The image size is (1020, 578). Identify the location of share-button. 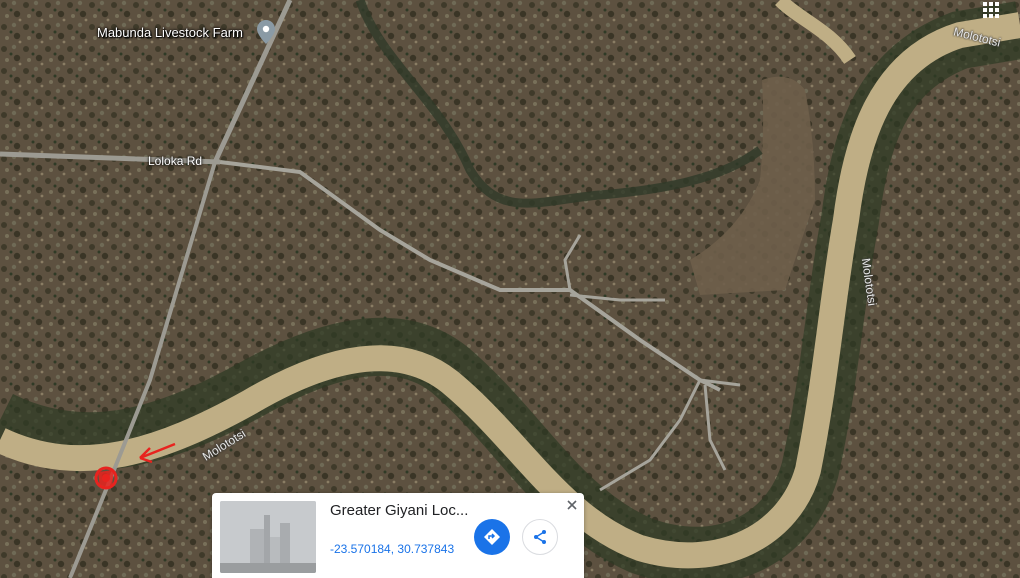
(540, 537).